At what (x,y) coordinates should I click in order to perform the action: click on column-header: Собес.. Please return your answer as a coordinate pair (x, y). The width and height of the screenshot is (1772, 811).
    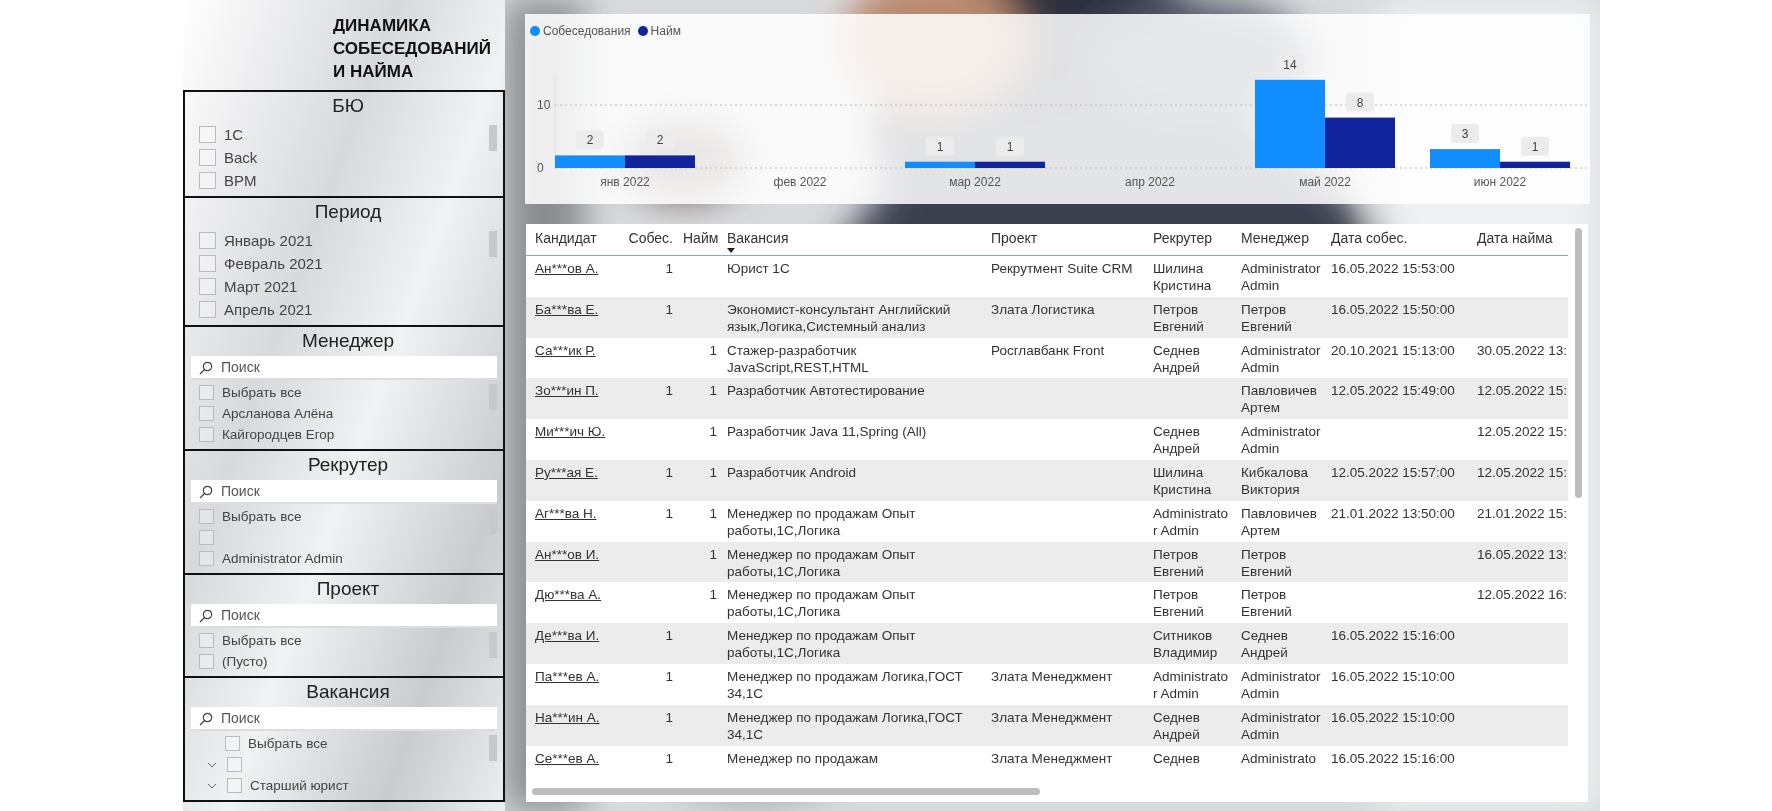
    Looking at the image, I should click on (650, 239).